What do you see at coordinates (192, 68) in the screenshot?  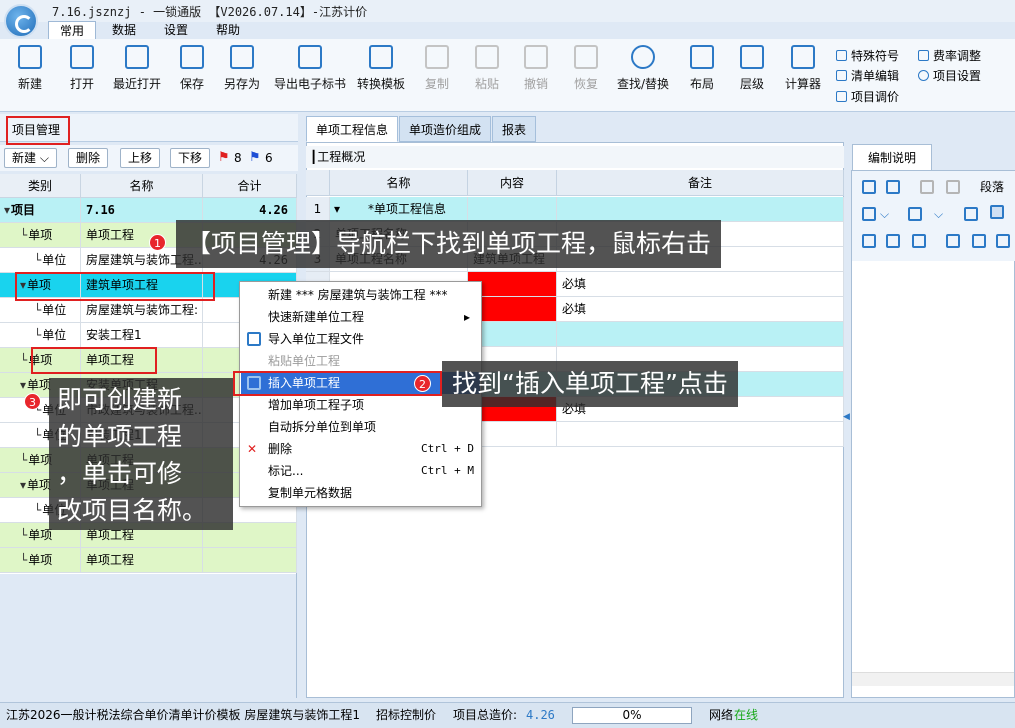 I see `save-button: 保存` at bounding box center [192, 68].